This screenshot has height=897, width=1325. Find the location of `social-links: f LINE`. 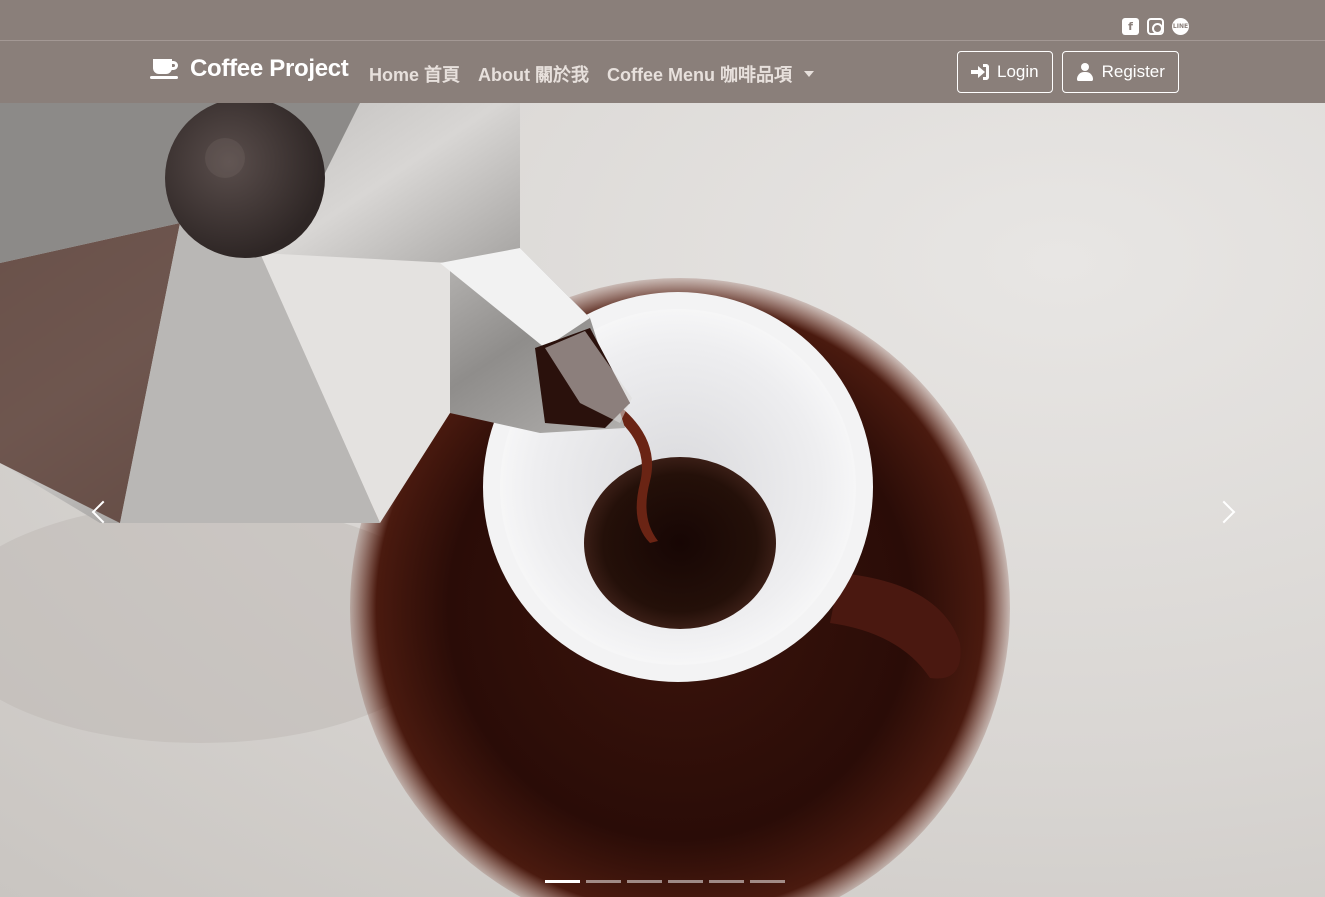

social-links: f LINE is located at coordinates (1155, 26).